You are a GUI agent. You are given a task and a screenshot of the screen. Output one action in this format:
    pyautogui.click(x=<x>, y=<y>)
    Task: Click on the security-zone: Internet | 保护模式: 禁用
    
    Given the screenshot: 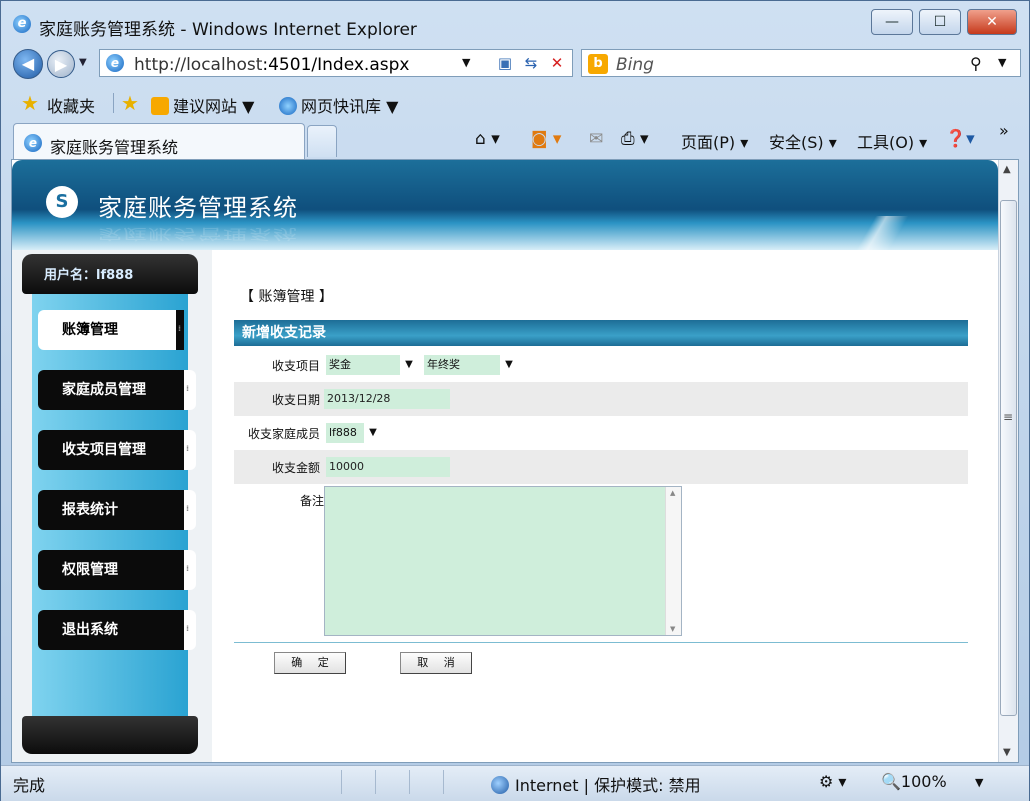 What is the action you would take?
    pyautogui.click(x=596, y=784)
    